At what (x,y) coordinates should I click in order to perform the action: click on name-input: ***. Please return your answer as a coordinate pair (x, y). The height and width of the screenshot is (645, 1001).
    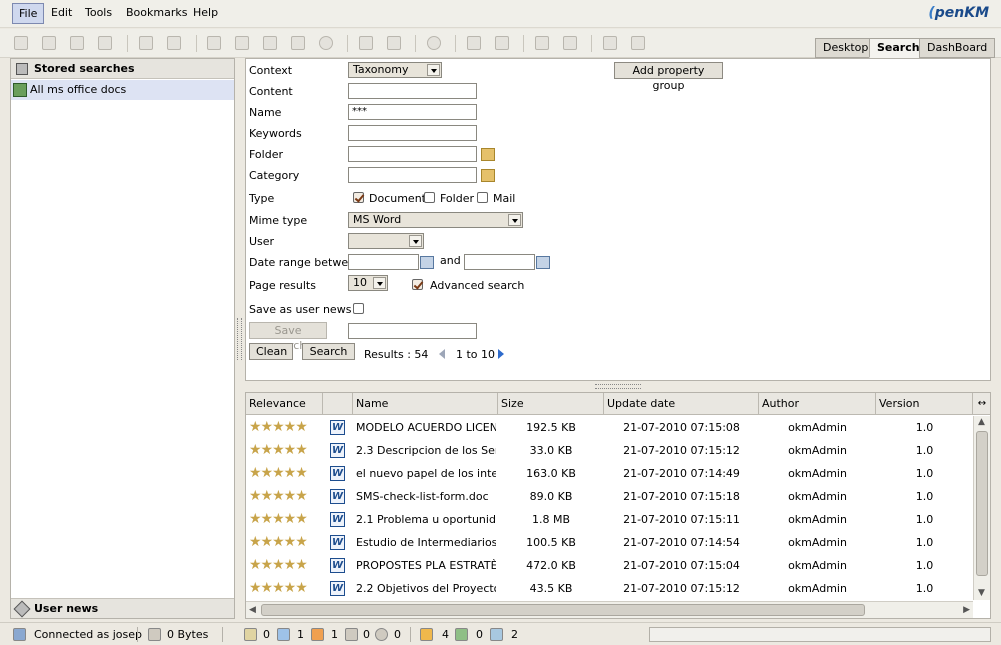
    Looking at the image, I should click on (412, 112).